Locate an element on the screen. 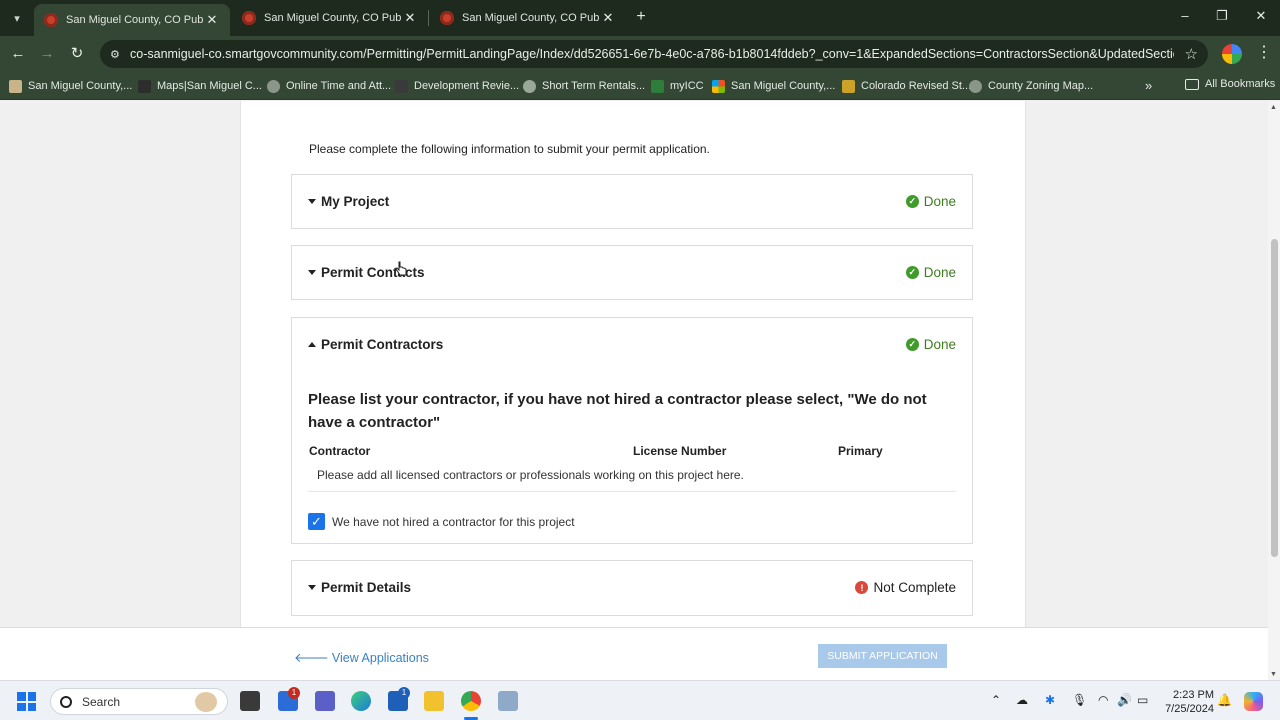 The height and width of the screenshot is (720, 1280). scroll-down-icon: ▼ is located at coordinates (1273, 674).